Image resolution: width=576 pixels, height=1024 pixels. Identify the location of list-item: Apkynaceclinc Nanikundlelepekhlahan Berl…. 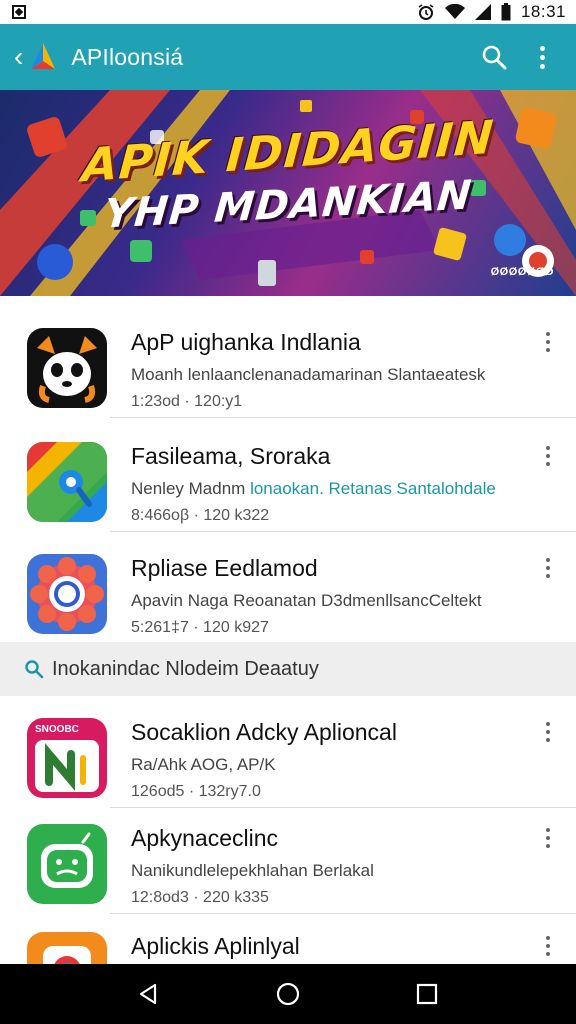
(288, 858).